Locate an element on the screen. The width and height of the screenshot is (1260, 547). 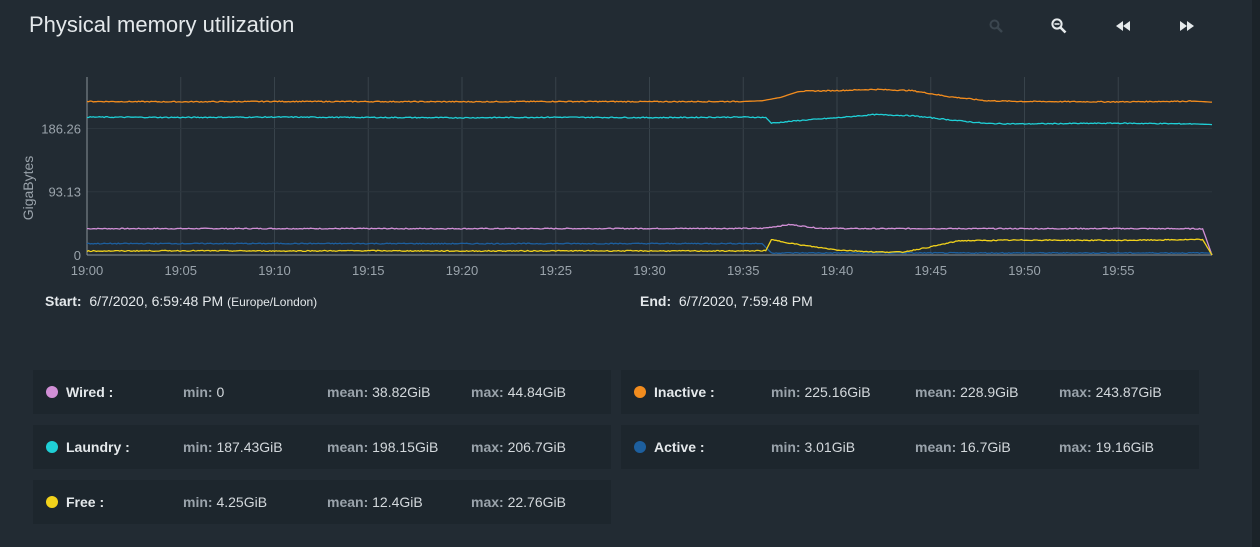
legend-name: Active : is located at coordinates (679, 447).